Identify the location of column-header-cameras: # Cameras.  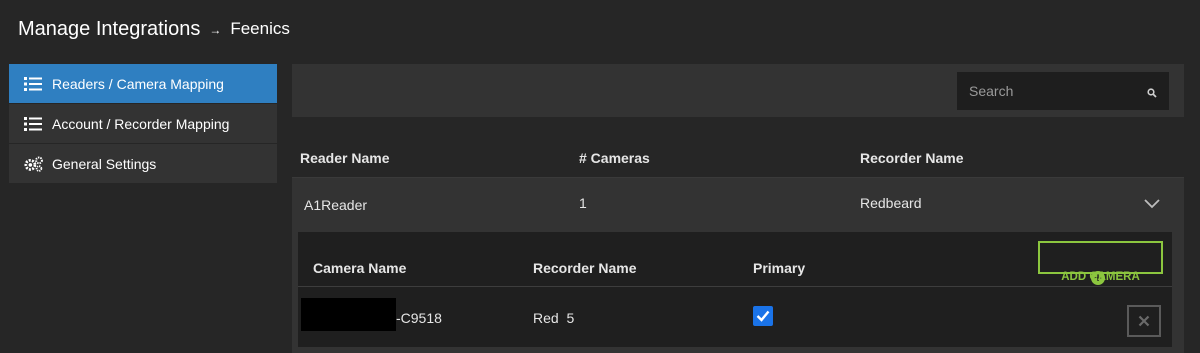
(614, 158).